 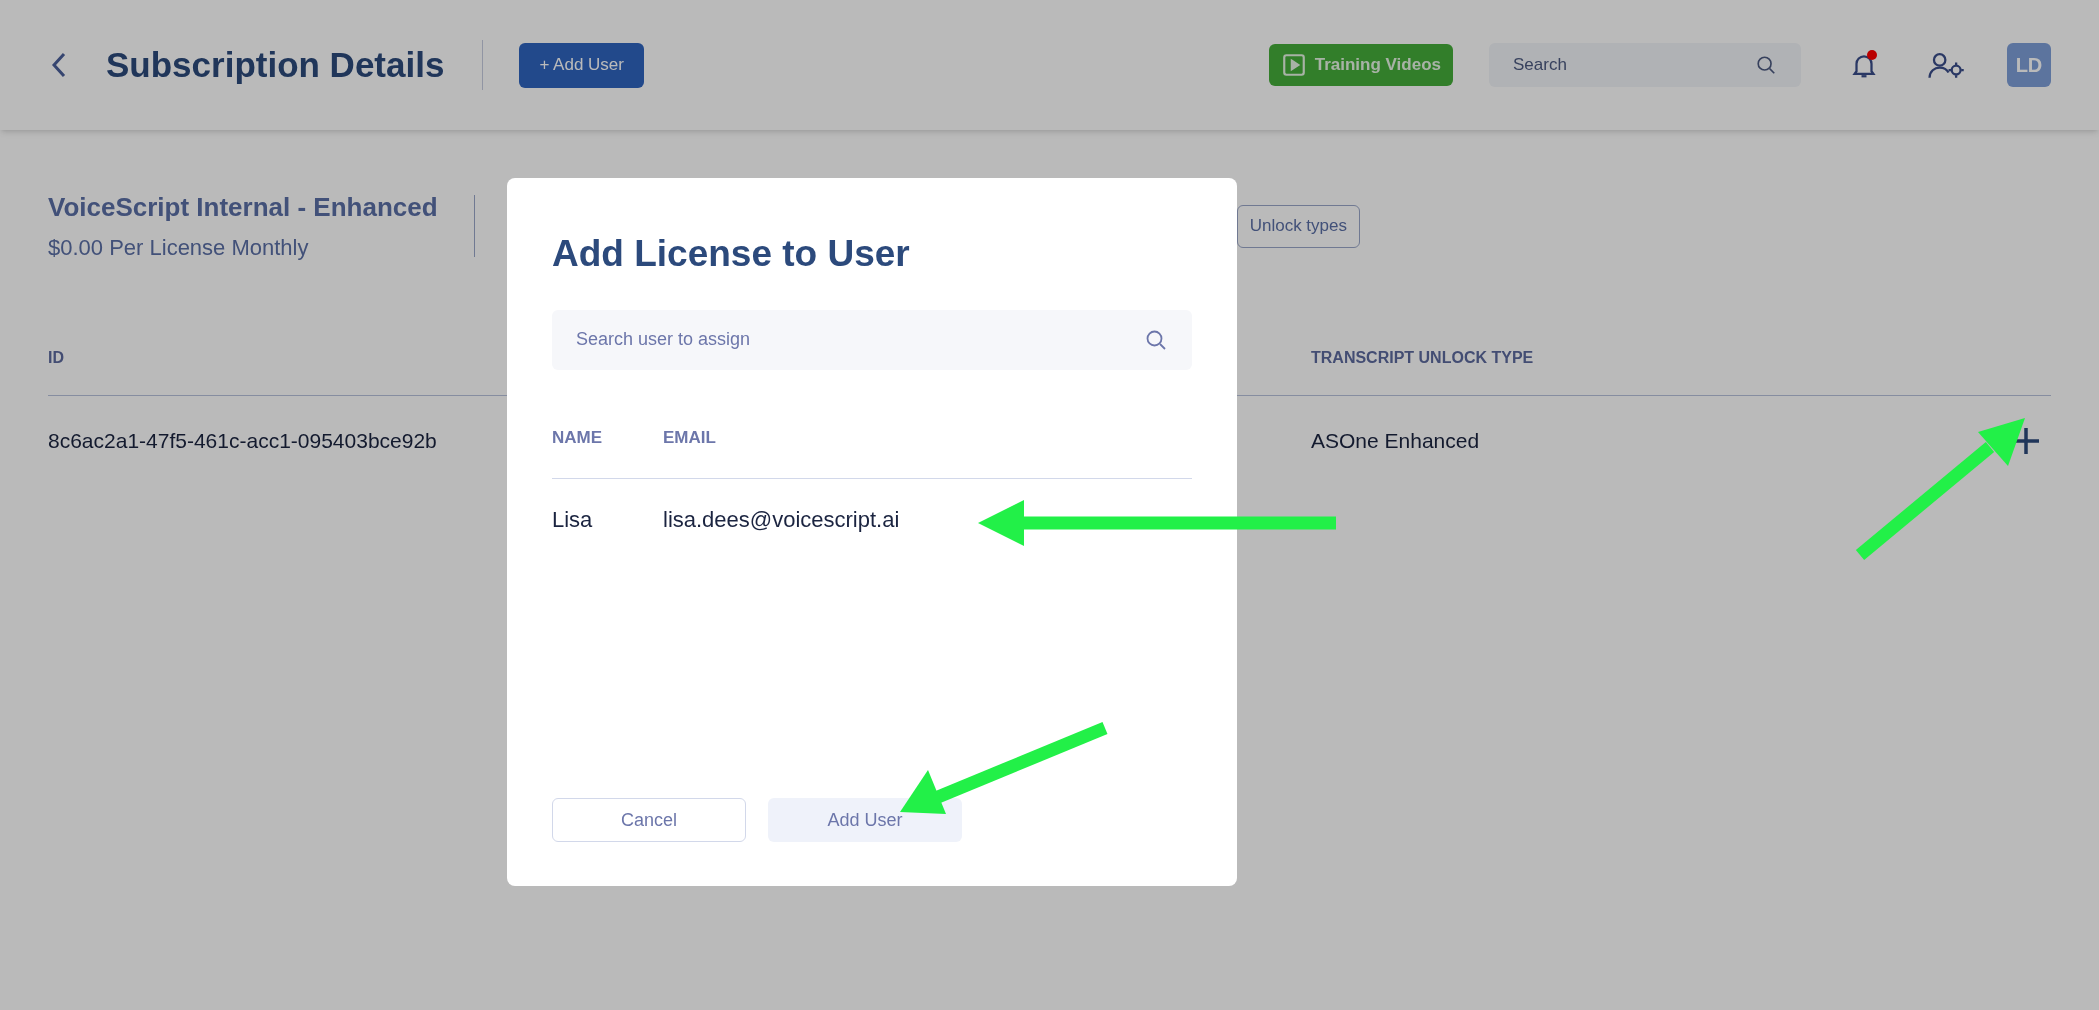 I want to click on page-title: Subscription Details, so click(x=275, y=64).